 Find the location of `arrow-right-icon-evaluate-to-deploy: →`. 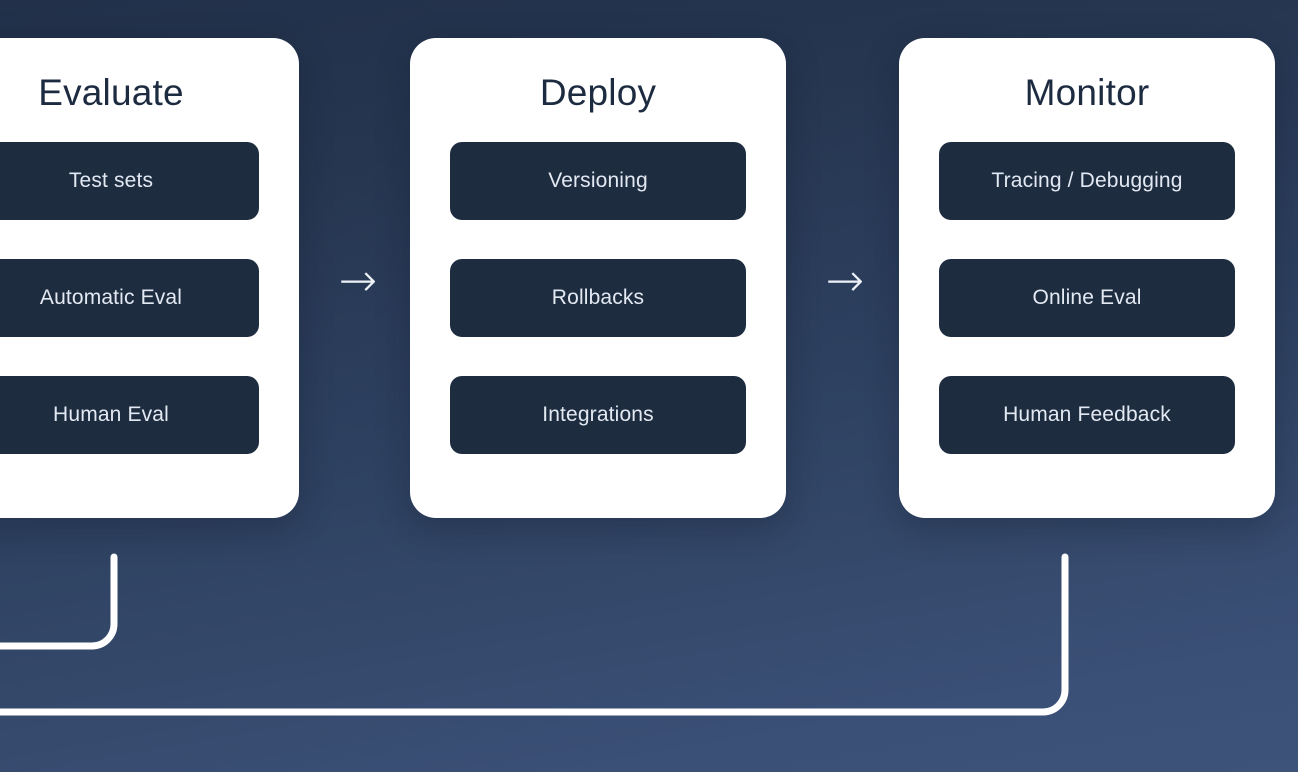

arrow-right-icon-evaluate-to-deploy: → is located at coordinates (358, 280).